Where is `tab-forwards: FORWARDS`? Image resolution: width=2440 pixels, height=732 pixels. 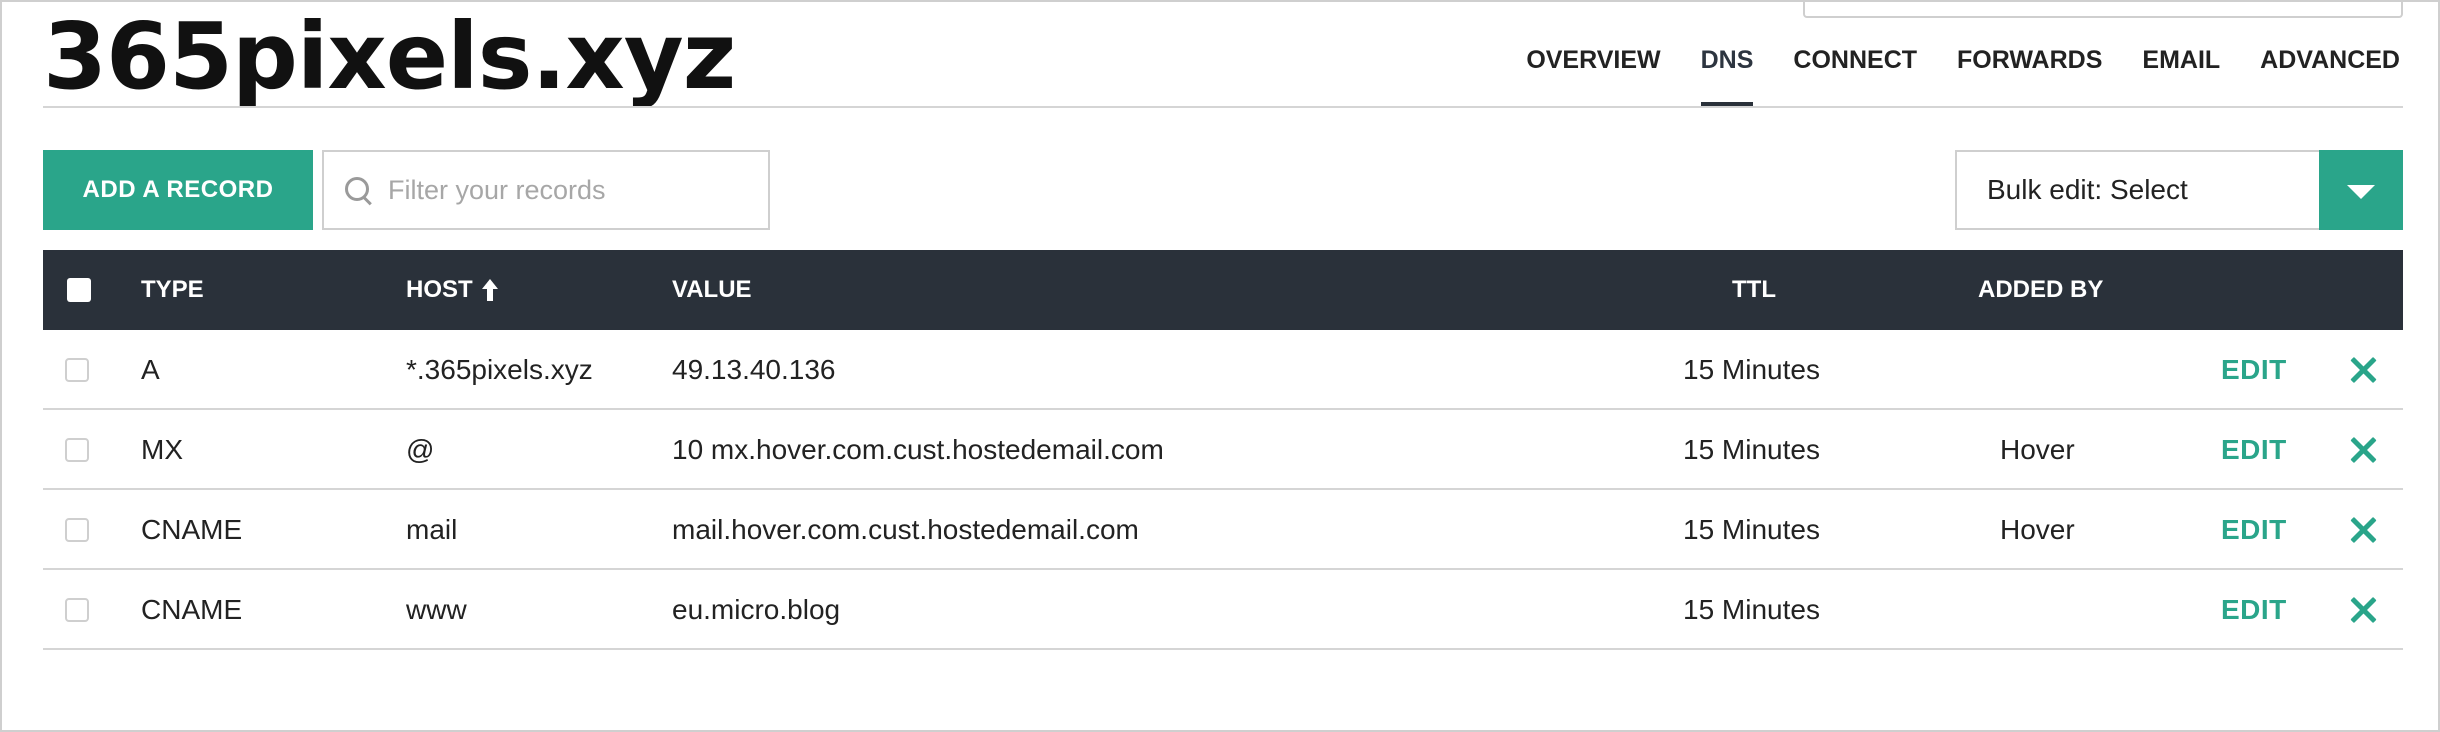 tab-forwards: FORWARDS is located at coordinates (2029, 77).